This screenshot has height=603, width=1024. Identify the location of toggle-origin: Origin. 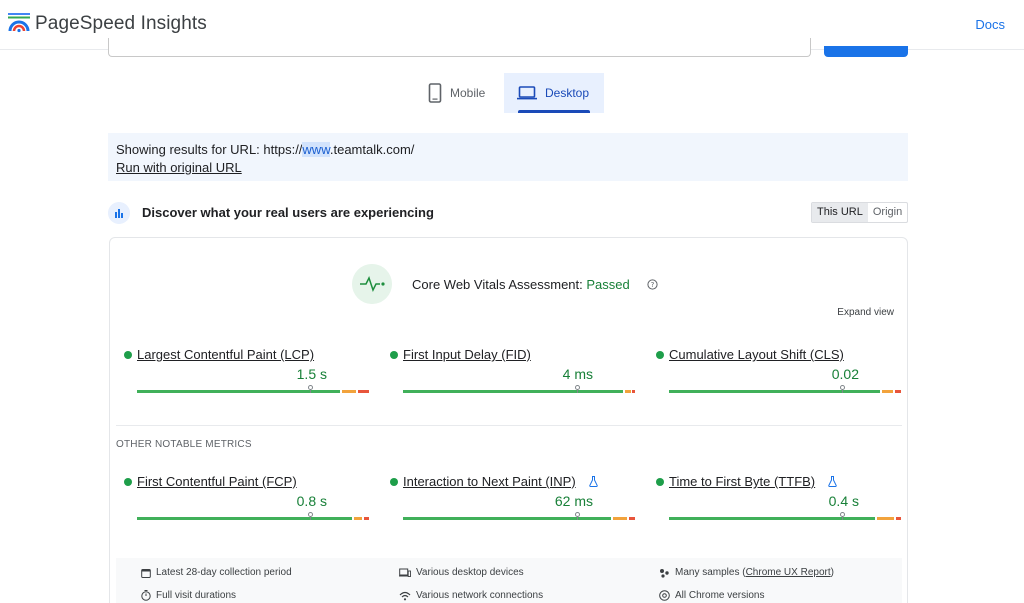
(887, 212).